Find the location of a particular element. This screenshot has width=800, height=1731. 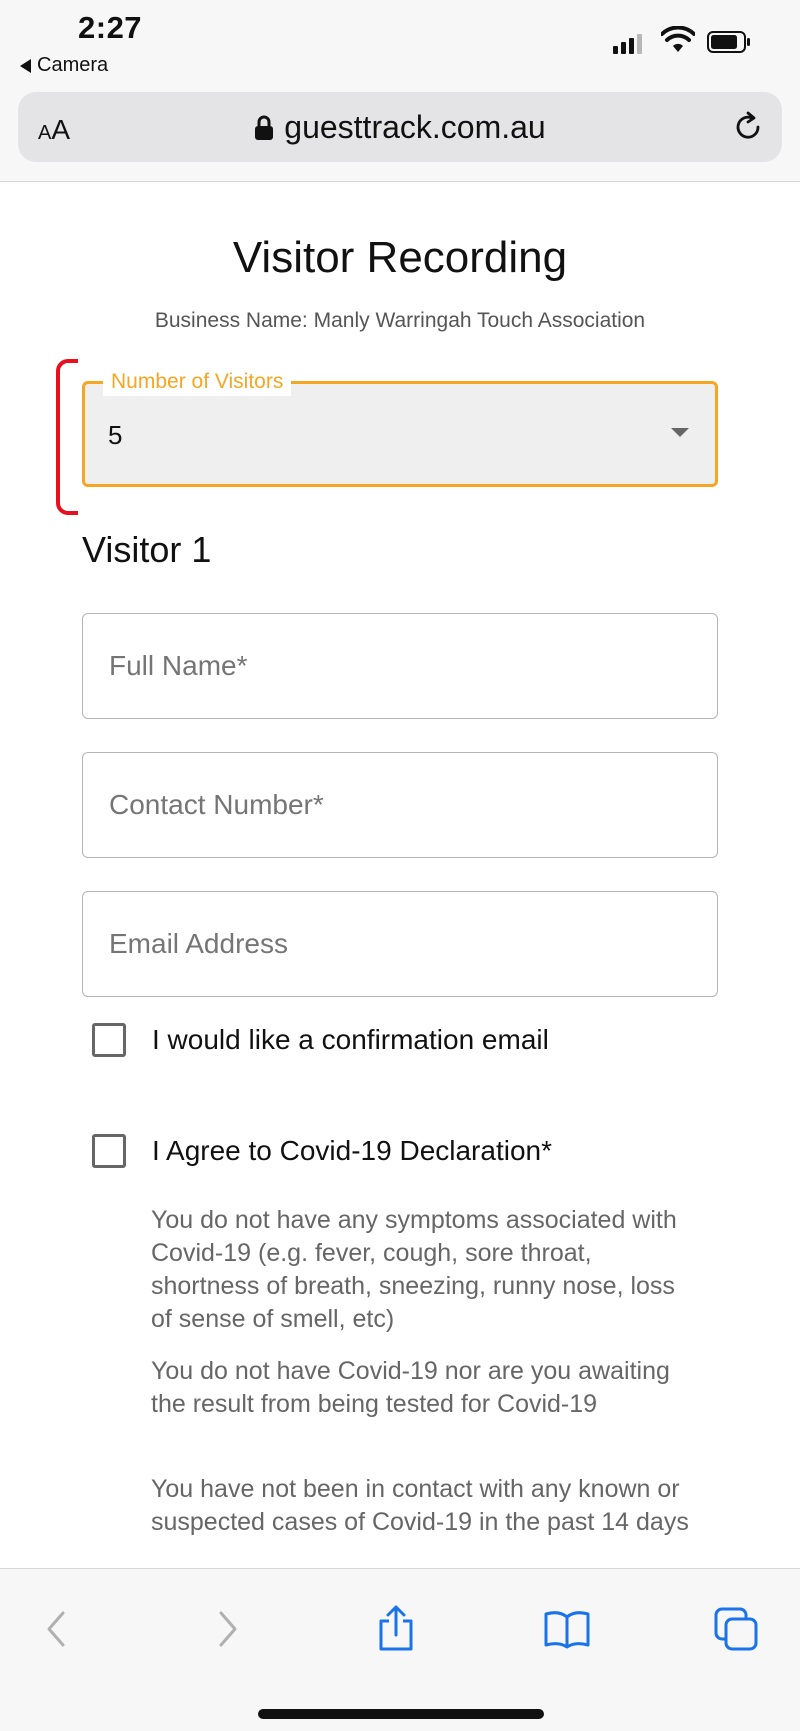

visitor-heading: Visitor 1 is located at coordinates (147, 549).